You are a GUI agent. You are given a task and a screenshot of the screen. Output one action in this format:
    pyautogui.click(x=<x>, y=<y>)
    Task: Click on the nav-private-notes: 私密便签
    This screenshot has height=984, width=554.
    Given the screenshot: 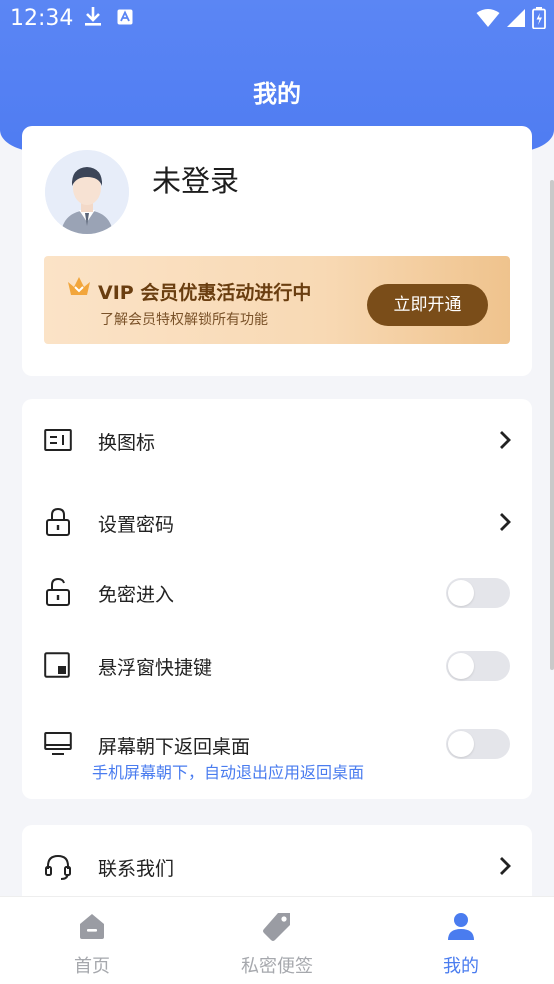 What is the action you would take?
    pyautogui.click(x=277, y=940)
    